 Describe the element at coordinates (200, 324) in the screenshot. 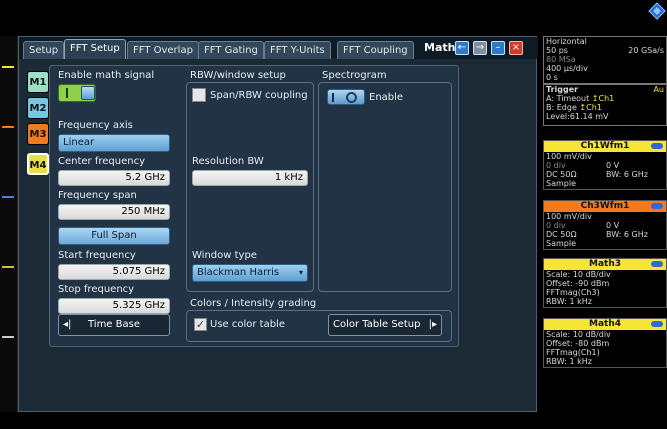

I see `use-color-table-checkbox: ✓` at that location.